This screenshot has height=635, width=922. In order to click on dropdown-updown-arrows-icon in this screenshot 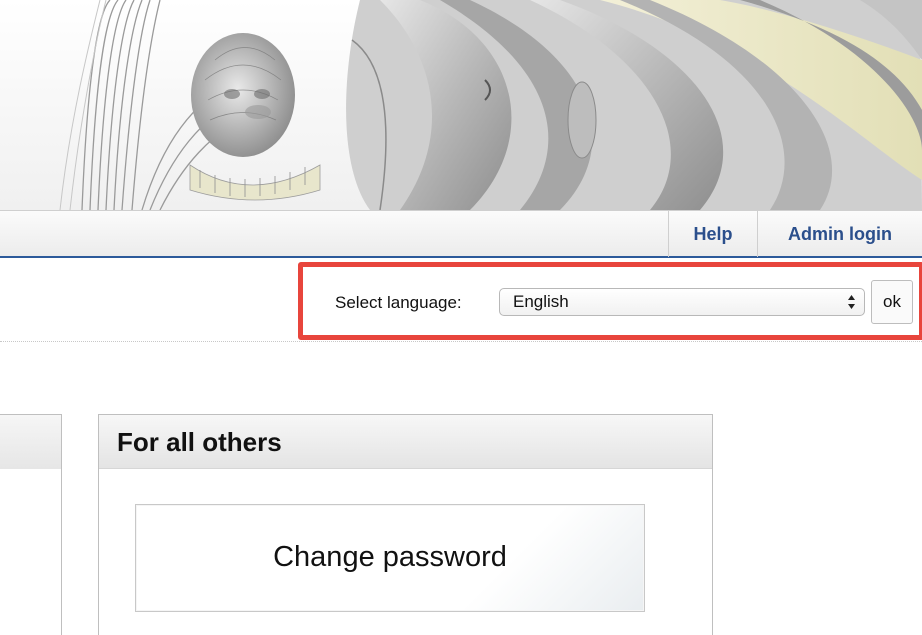, I will do `click(851, 302)`.